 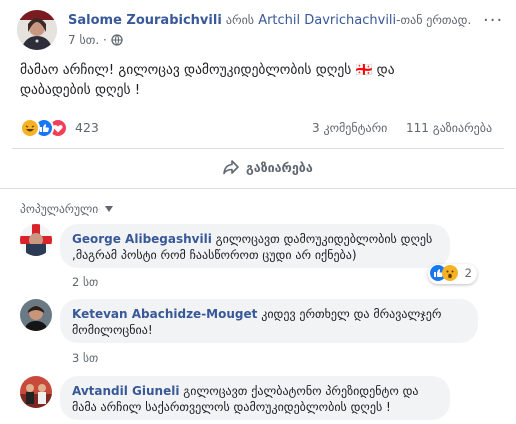 What do you see at coordinates (112, 330) in the screenshot?
I see `comment-line-2: მომილოცნია!` at bounding box center [112, 330].